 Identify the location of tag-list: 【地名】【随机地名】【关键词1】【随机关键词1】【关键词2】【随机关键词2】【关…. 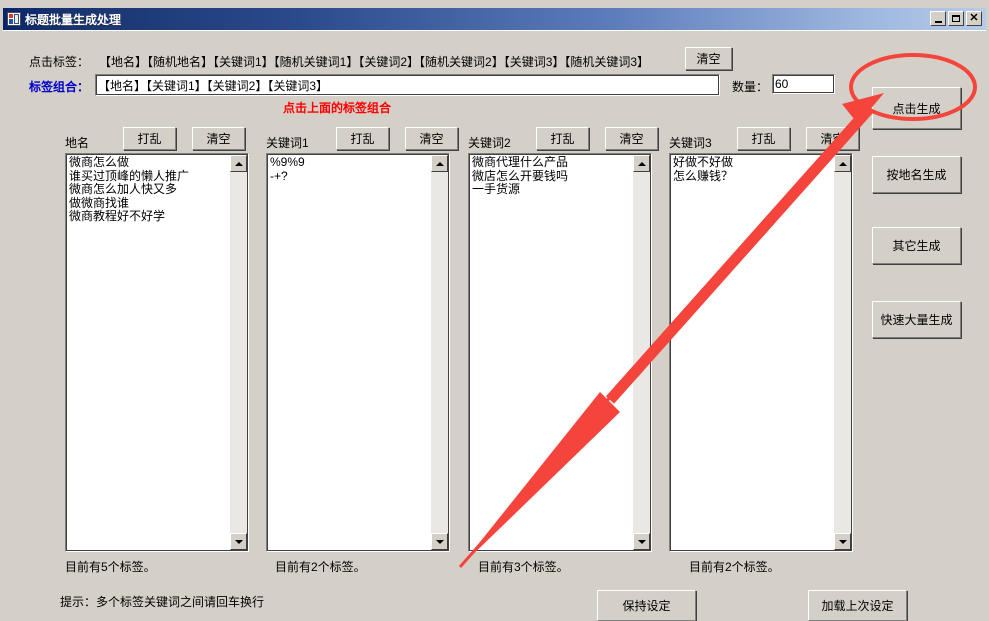
(374, 61).